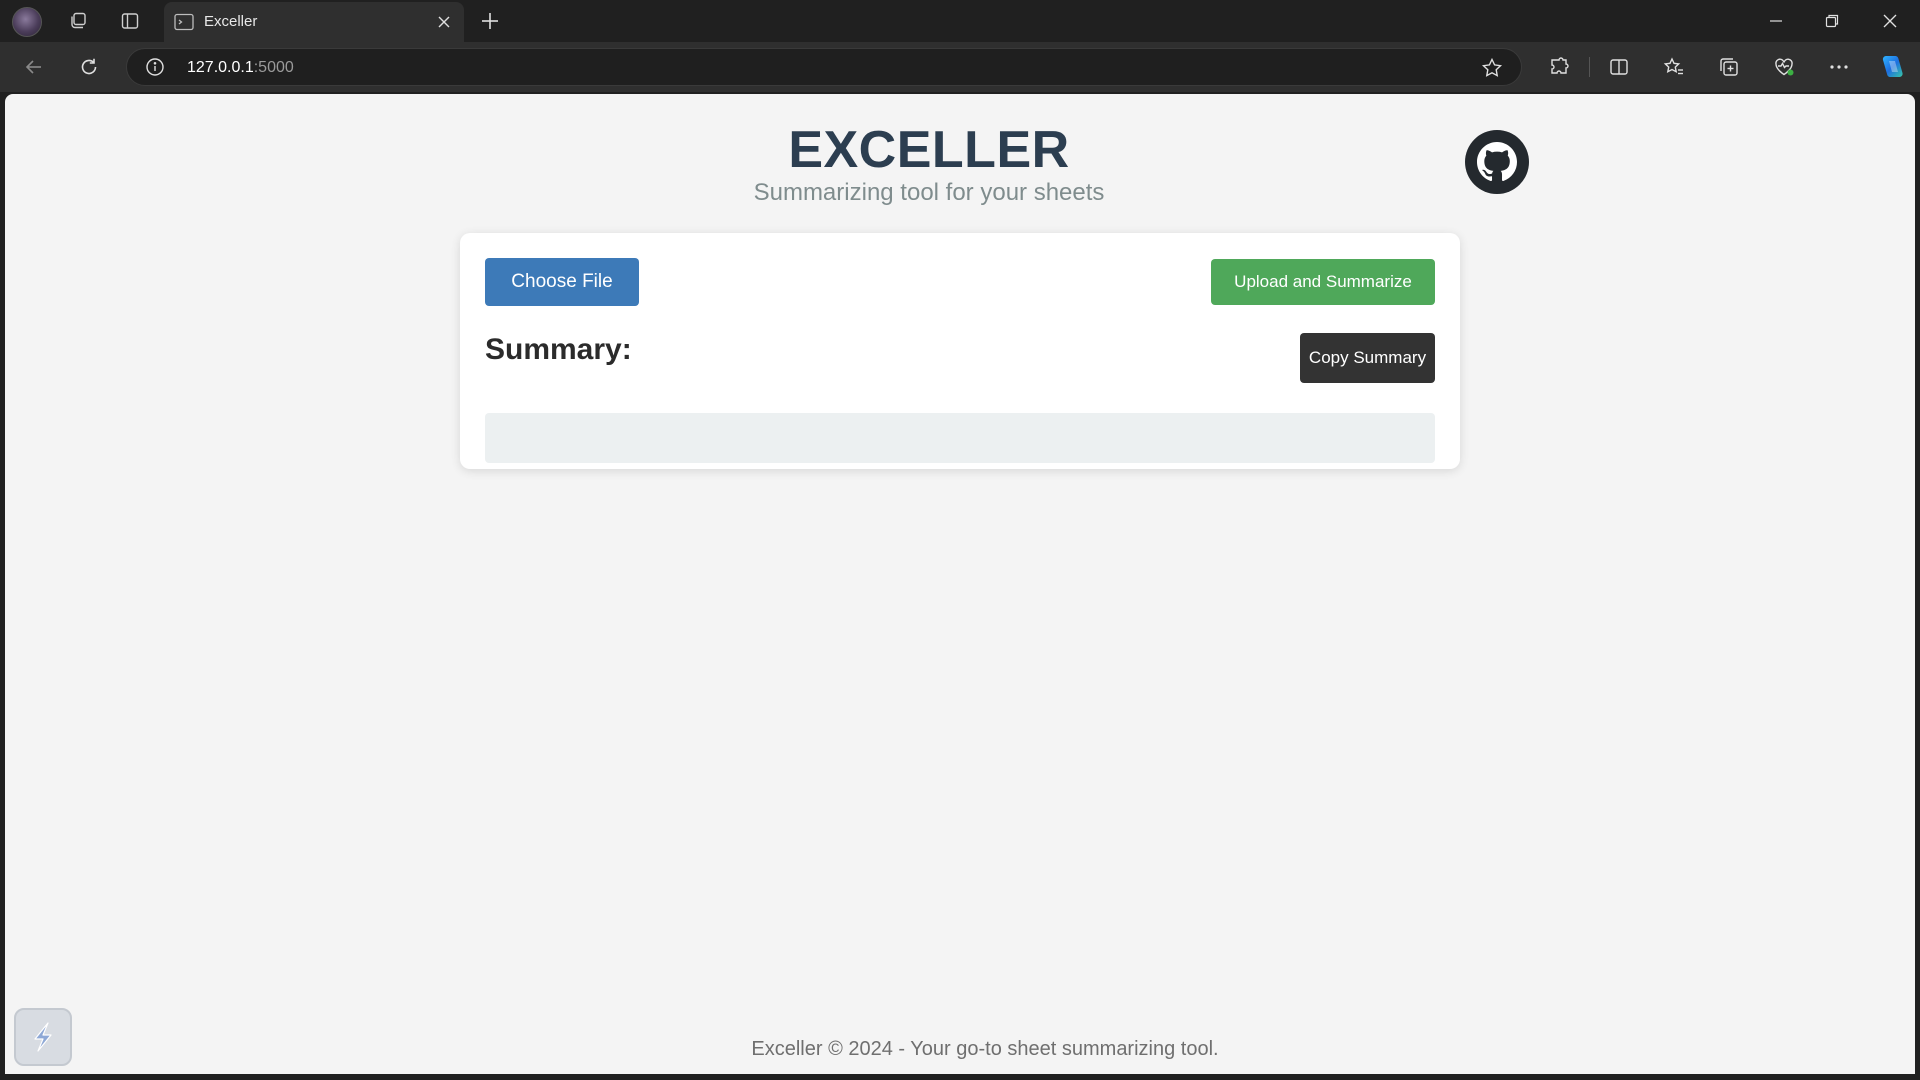 The image size is (1920, 1080). Describe the element at coordinates (130, 21) in the screenshot. I see `vertical-tabs-icon` at that location.